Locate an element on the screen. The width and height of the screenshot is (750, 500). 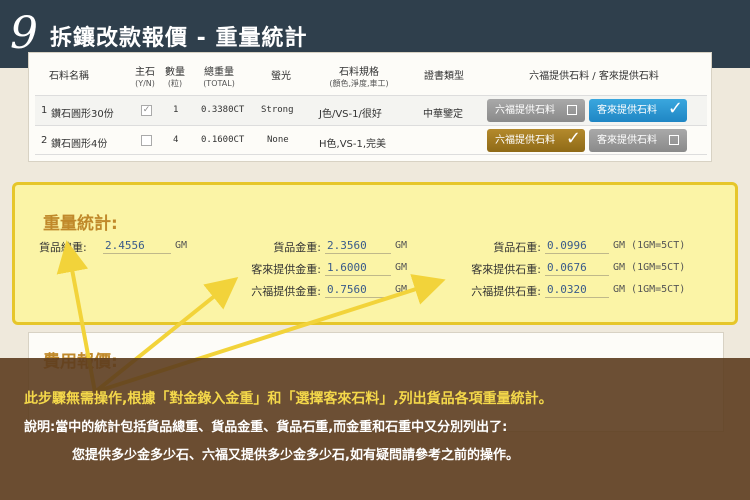
main-stone-checkbox: ✓ is located at coordinates (146, 110).